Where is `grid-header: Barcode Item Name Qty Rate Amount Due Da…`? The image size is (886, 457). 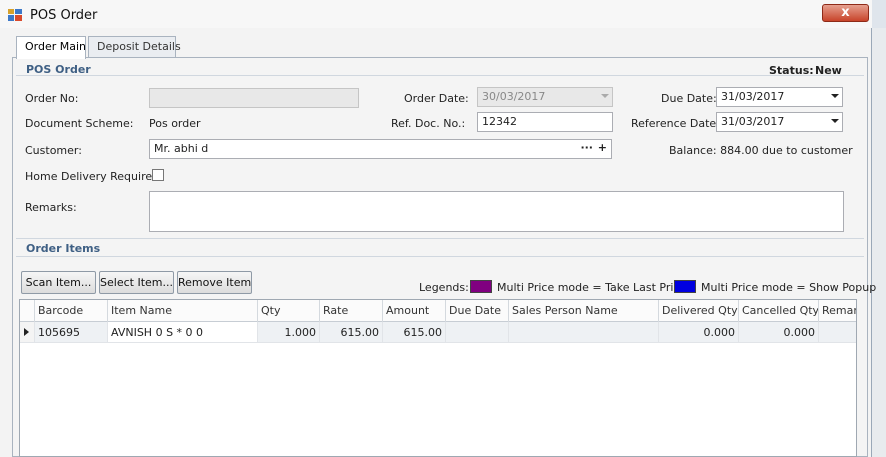
grid-header: Barcode Item Name Qty Rate Amount Due Da… is located at coordinates (438, 311).